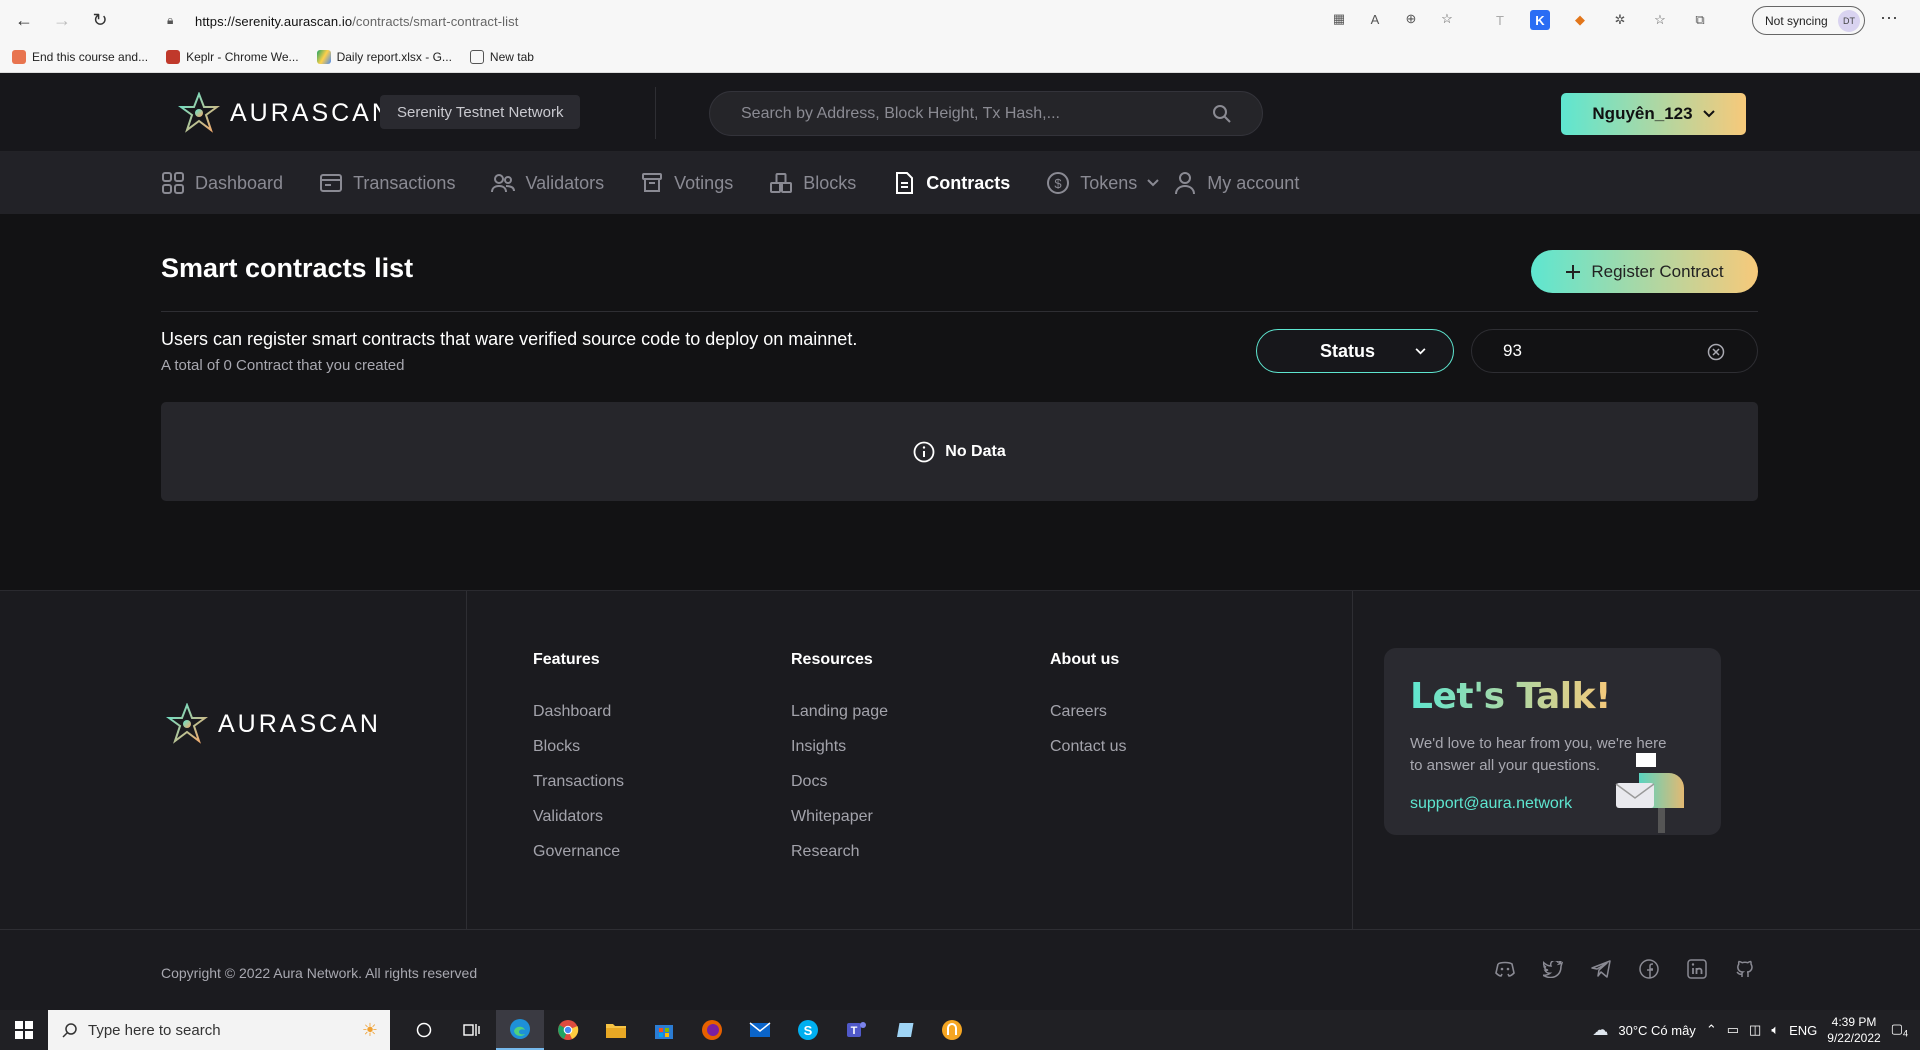 This screenshot has width=1920, height=1050. What do you see at coordinates (568, 1030) in the screenshot?
I see `chrome-app-icon` at bounding box center [568, 1030].